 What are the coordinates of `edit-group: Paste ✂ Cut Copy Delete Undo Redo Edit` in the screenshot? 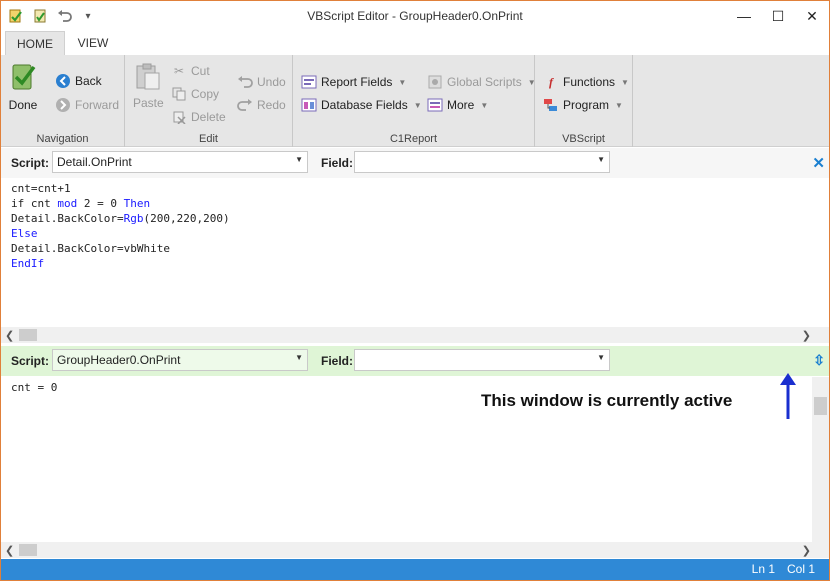 It's located at (209, 101).